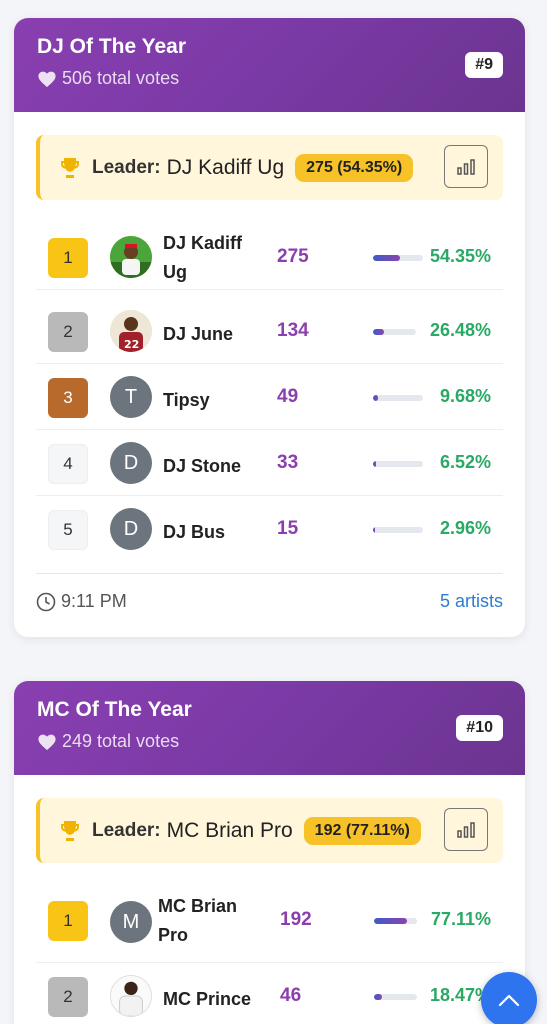 The width and height of the screenshot is (547, 1024). I want to click on leader-banner: Leader: MC Brian Pro 192 (77.11%), so click(269, 830).